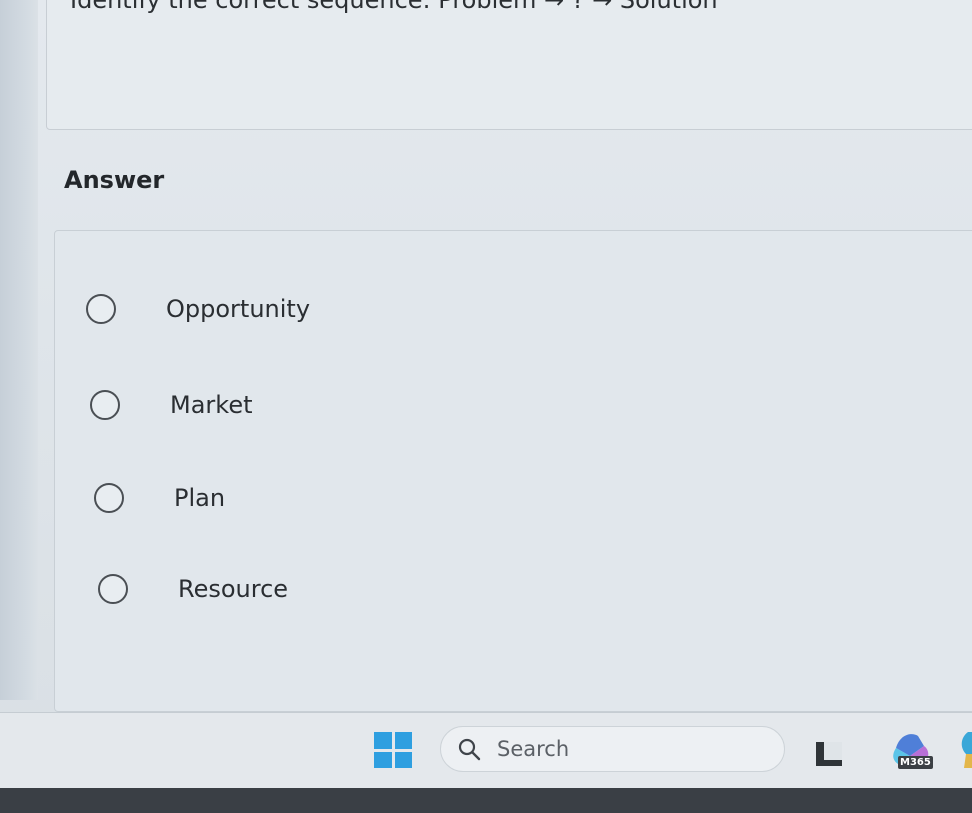  I want to click on m365-badge: M365, so click(915, 762).